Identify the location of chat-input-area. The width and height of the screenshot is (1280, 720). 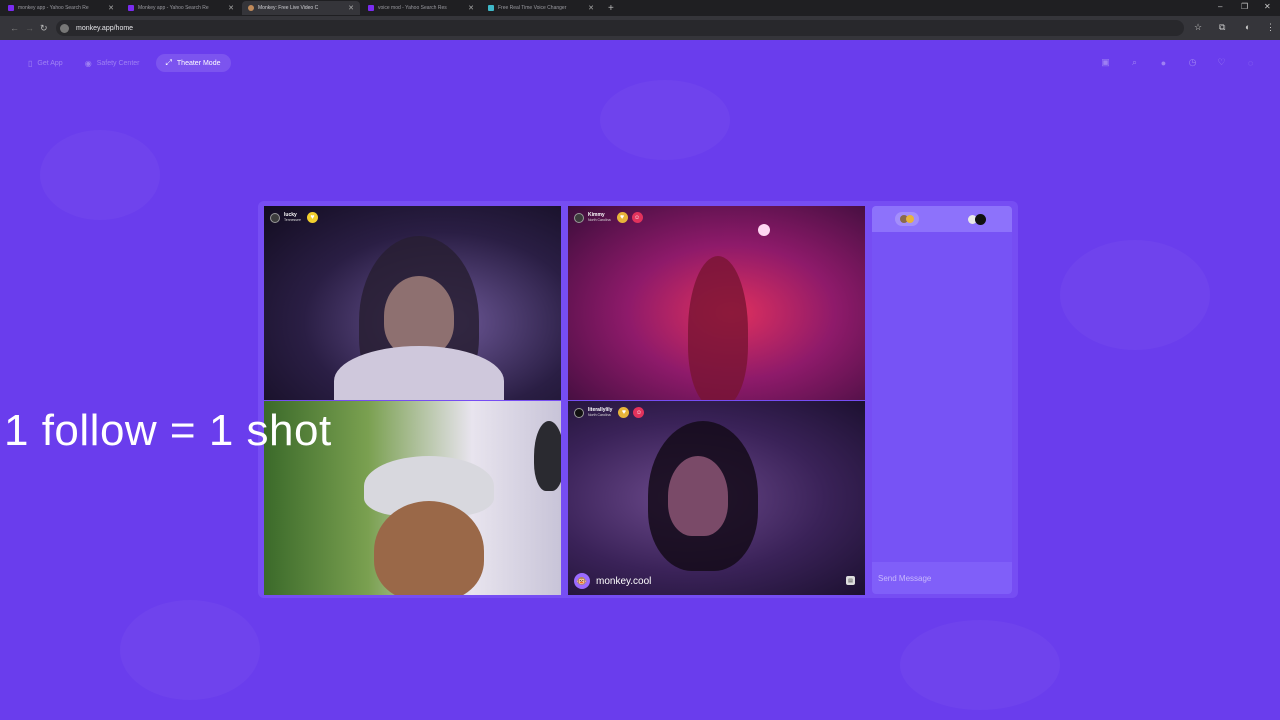
(942, 578).